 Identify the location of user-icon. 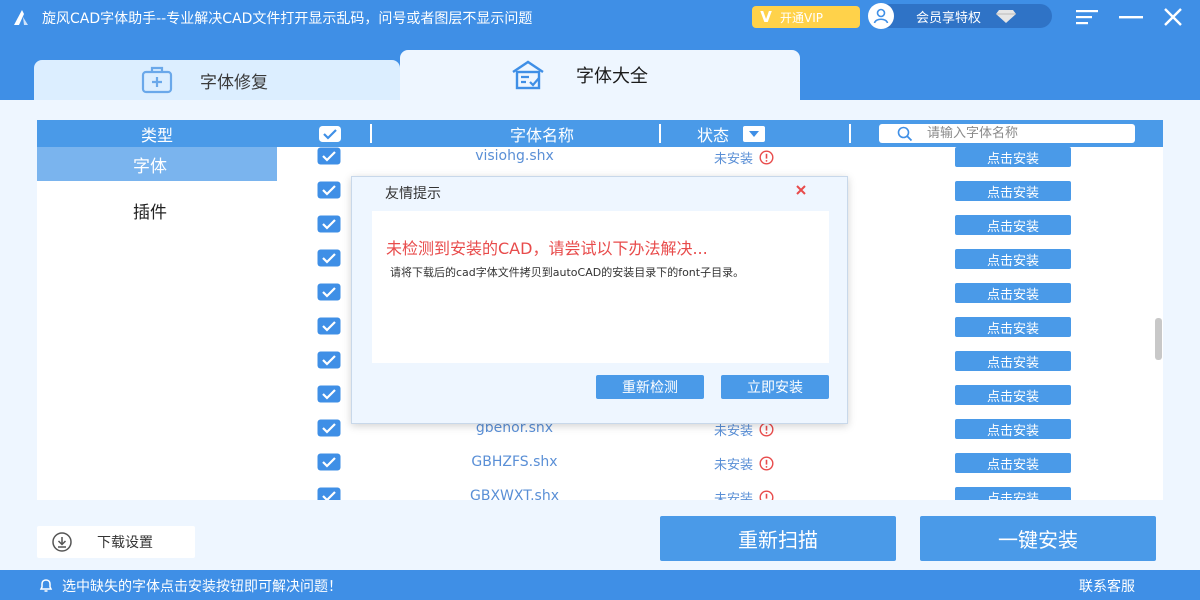
(881, 16).